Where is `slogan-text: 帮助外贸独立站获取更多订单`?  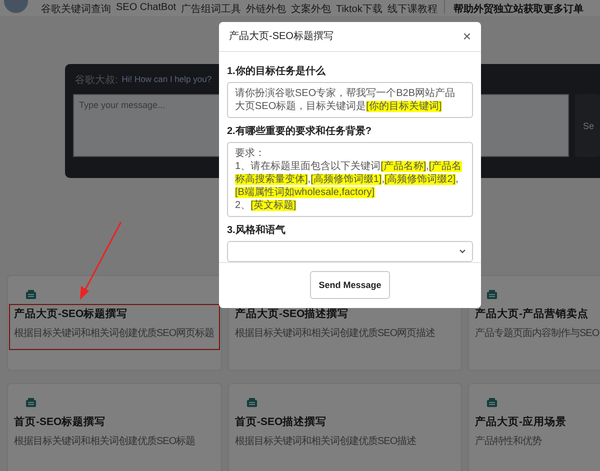 slogan-text: 帮助外贸独立站获取更多订单 is located at coordinates (518, 9).